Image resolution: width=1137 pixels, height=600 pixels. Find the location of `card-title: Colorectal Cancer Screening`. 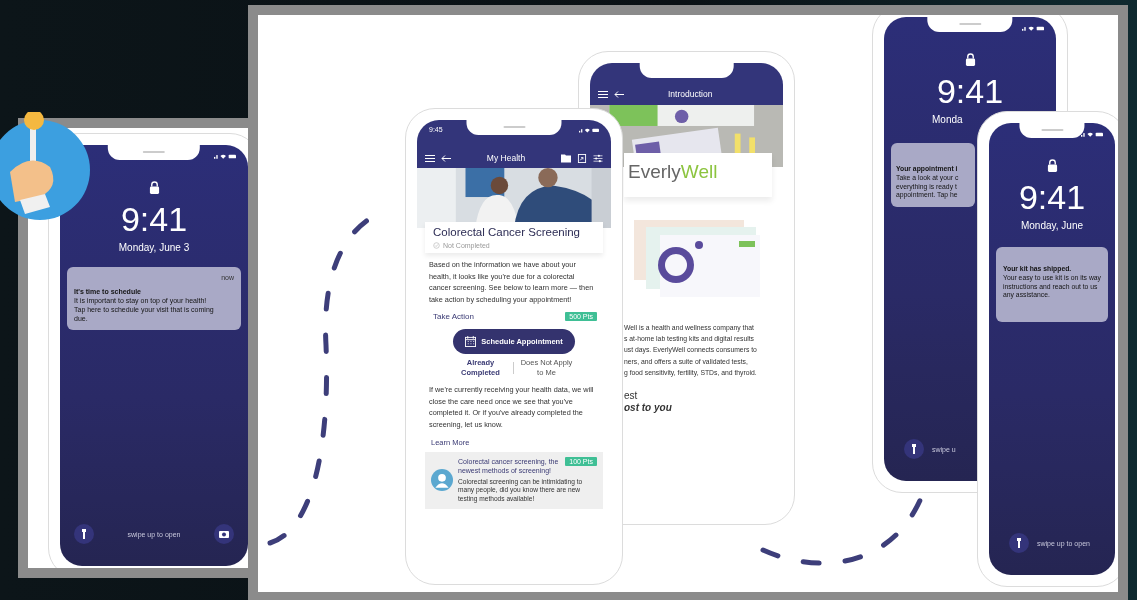

card-title: Colorectal Cancer Screening is located at coordinates (507, 232).